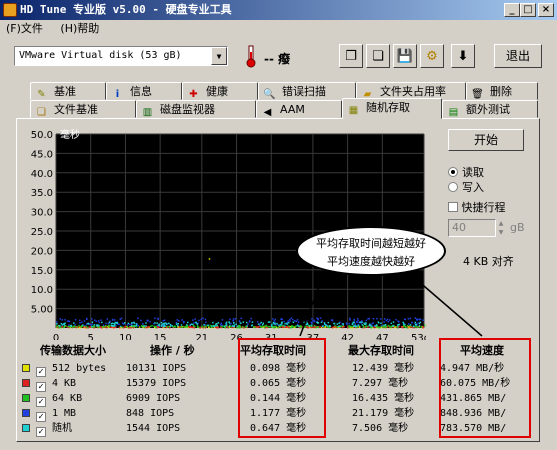  I want to click on cell-size: 随机, so click(62, 428).